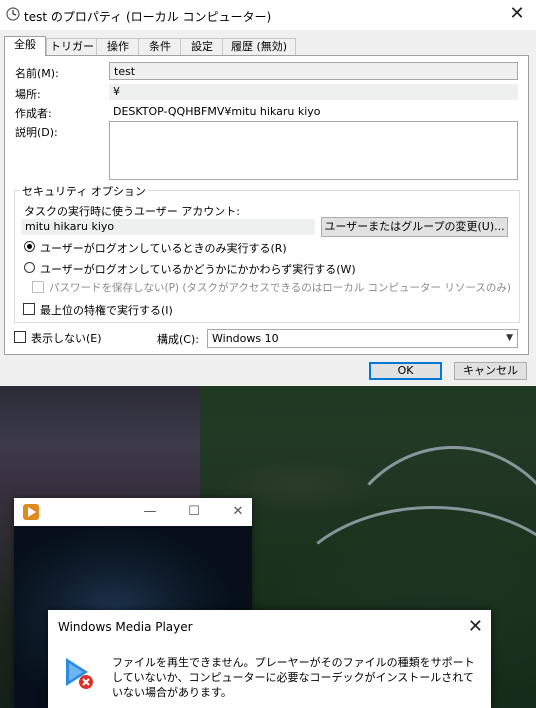 This screenshot has width=536, height=708. Describe the element at coordinates (29, 267) in the screenshot. I see `run-whether-logged-on-radio` at that location.